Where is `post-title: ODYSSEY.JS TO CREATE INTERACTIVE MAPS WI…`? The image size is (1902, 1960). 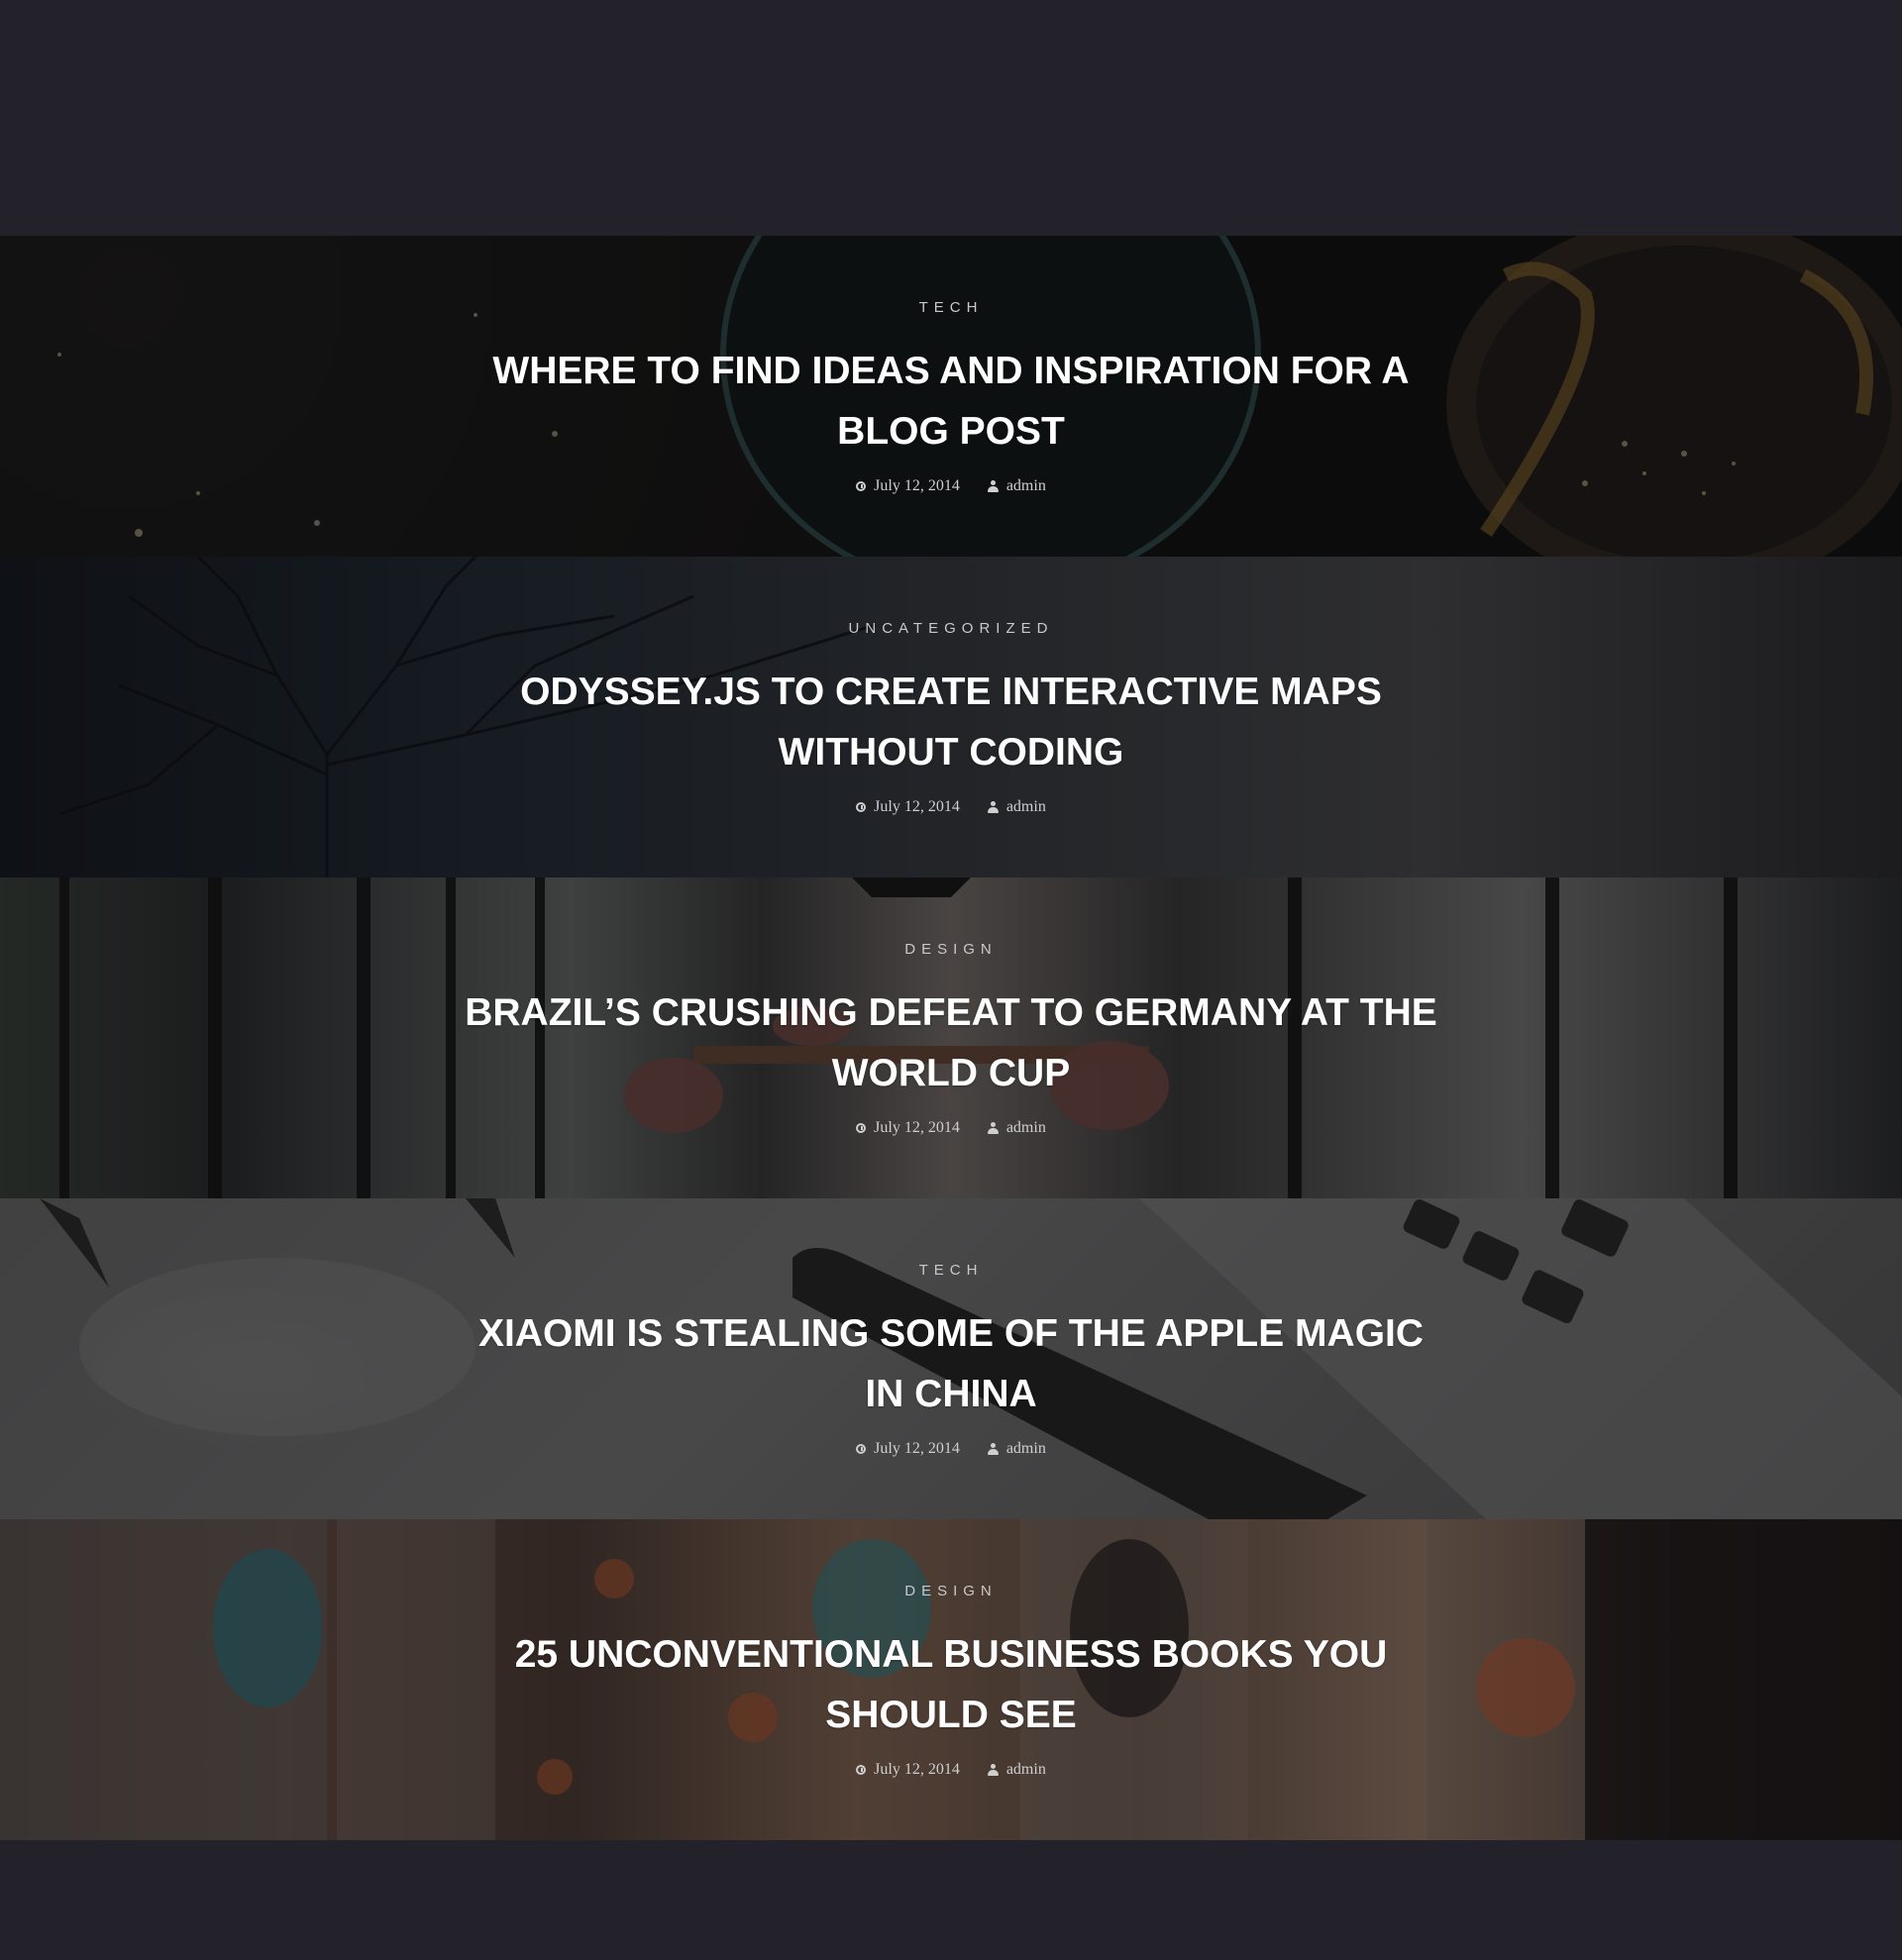 post-title: ODYSSEY.JS TO CREATE INTERACTIVE MAPS WI… is located at coordinates (951, 722).